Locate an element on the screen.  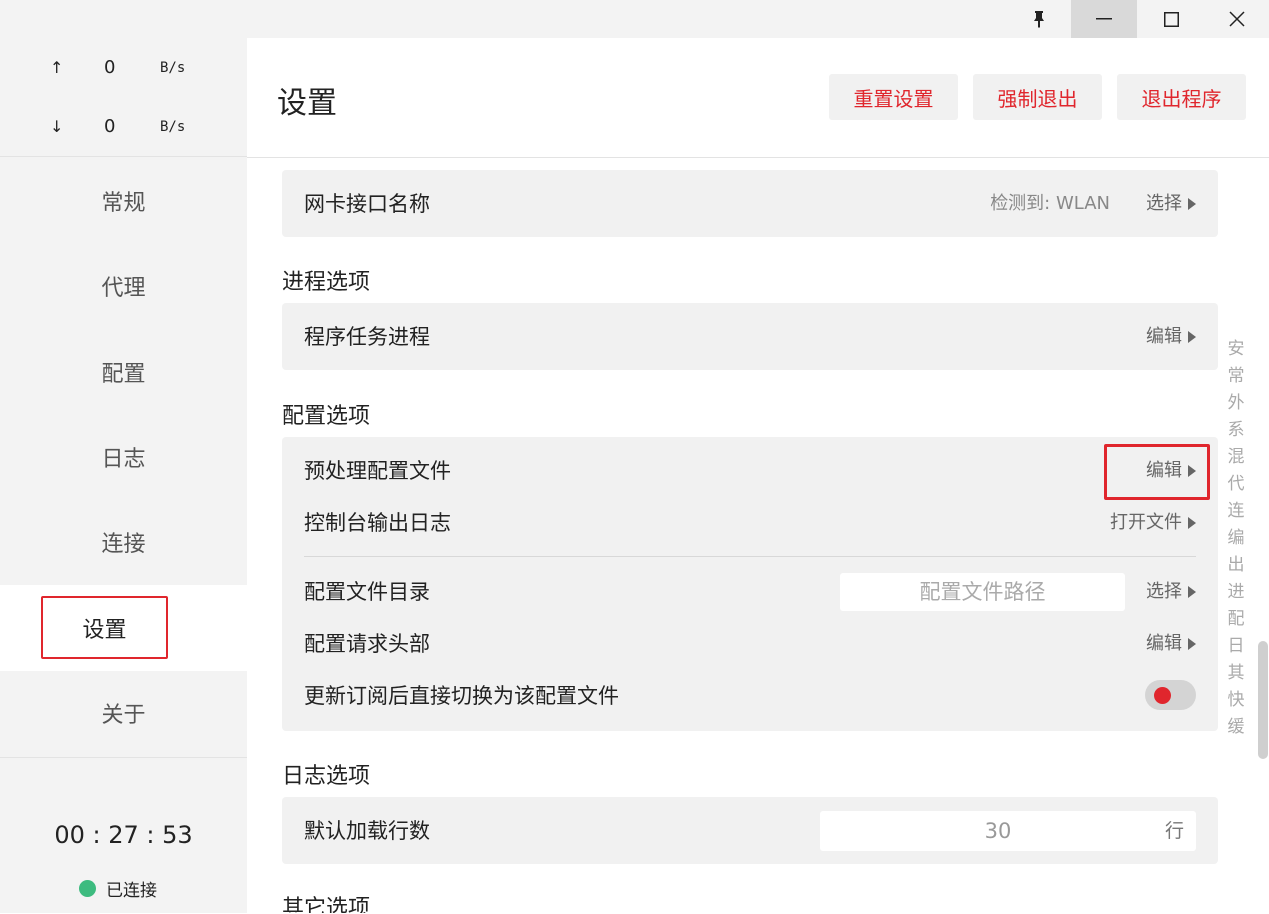
scrollbar-thumb is located at coordinates (1263, 700).